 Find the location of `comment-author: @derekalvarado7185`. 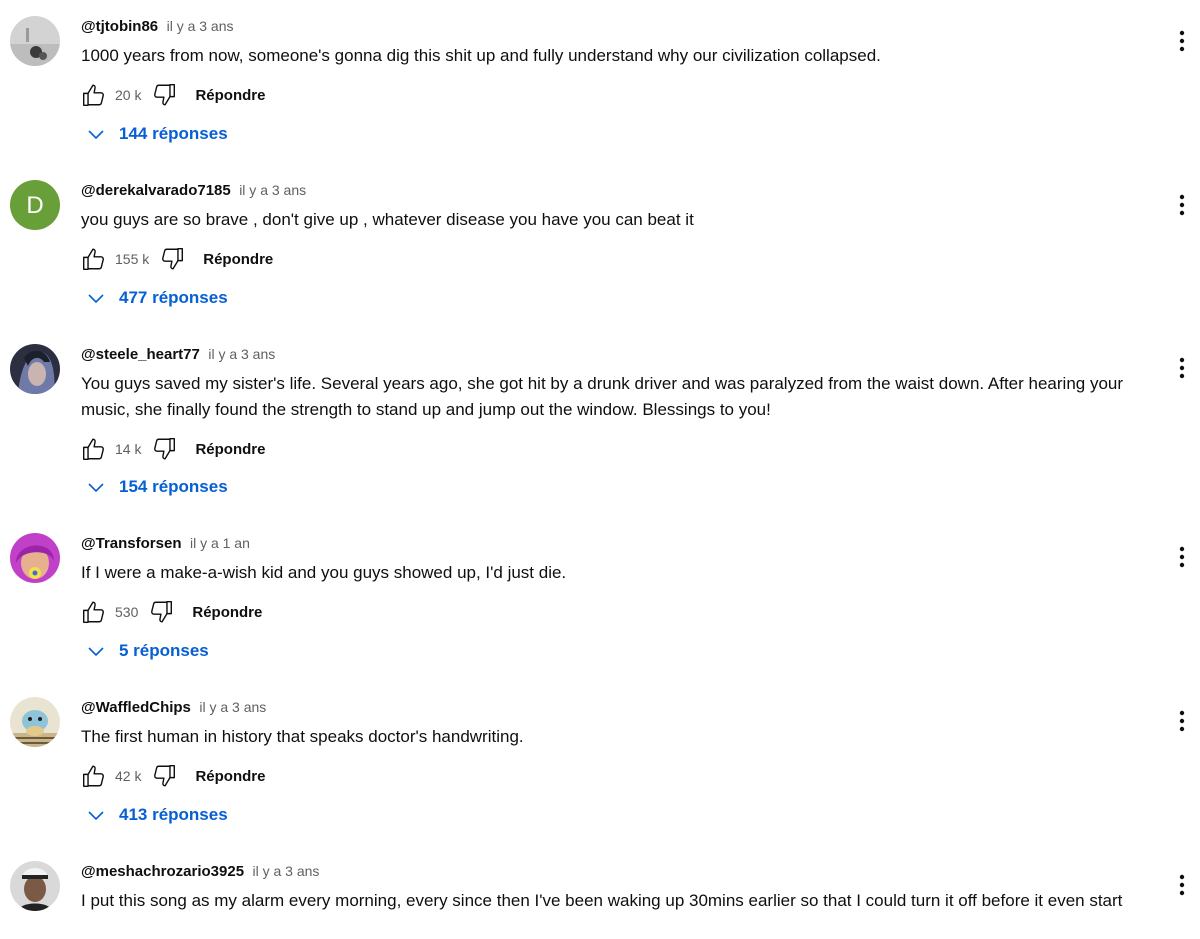

comment-author: @derekalvarado7185 is located at coordinates (156, 190).